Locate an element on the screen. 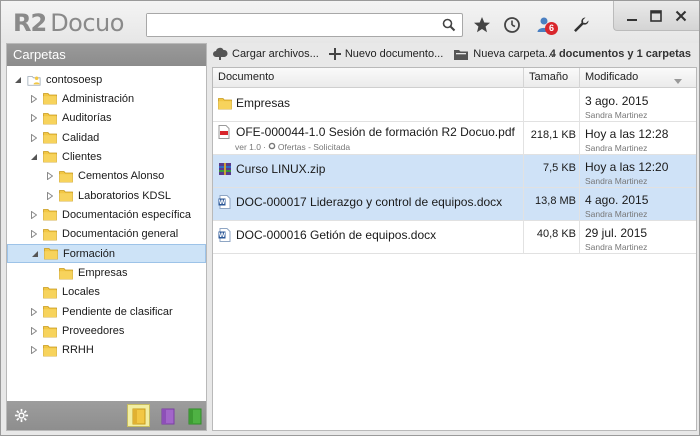 This screenshot has width=700, height=436. tree-item-documentación-general: Documentación general is located at coordinates (106, 234).